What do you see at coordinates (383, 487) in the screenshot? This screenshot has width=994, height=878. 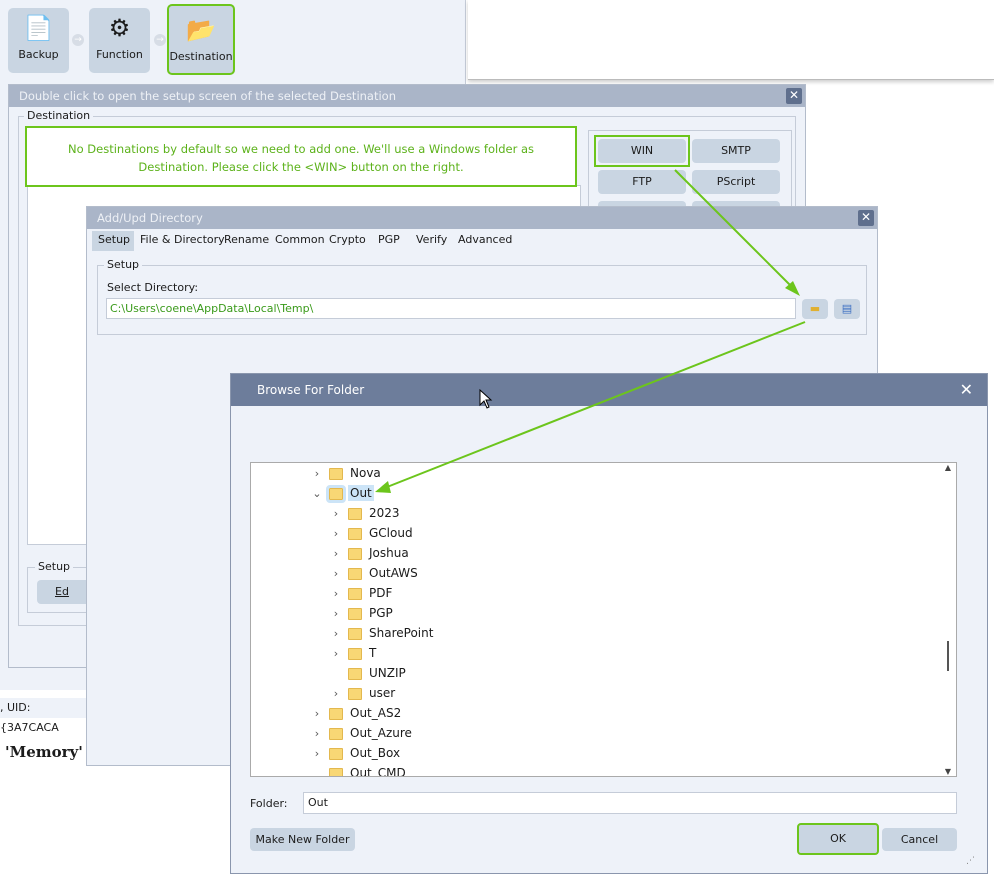 I see `arrowhead` at bounding box center [383, 487].